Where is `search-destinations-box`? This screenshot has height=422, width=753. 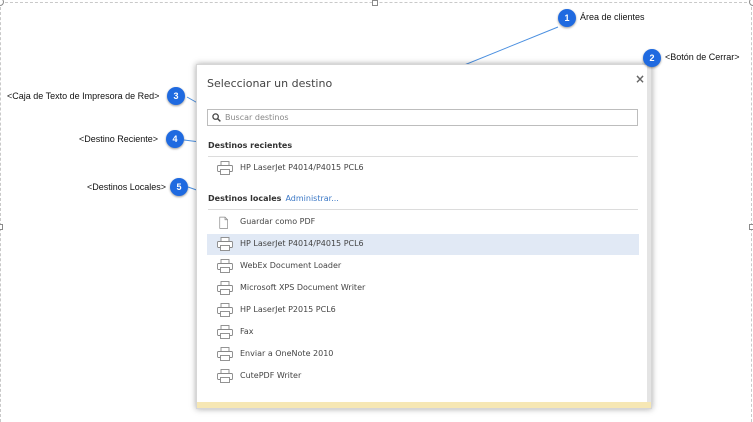 search-destinations-box is located at coordinates (422, 117).